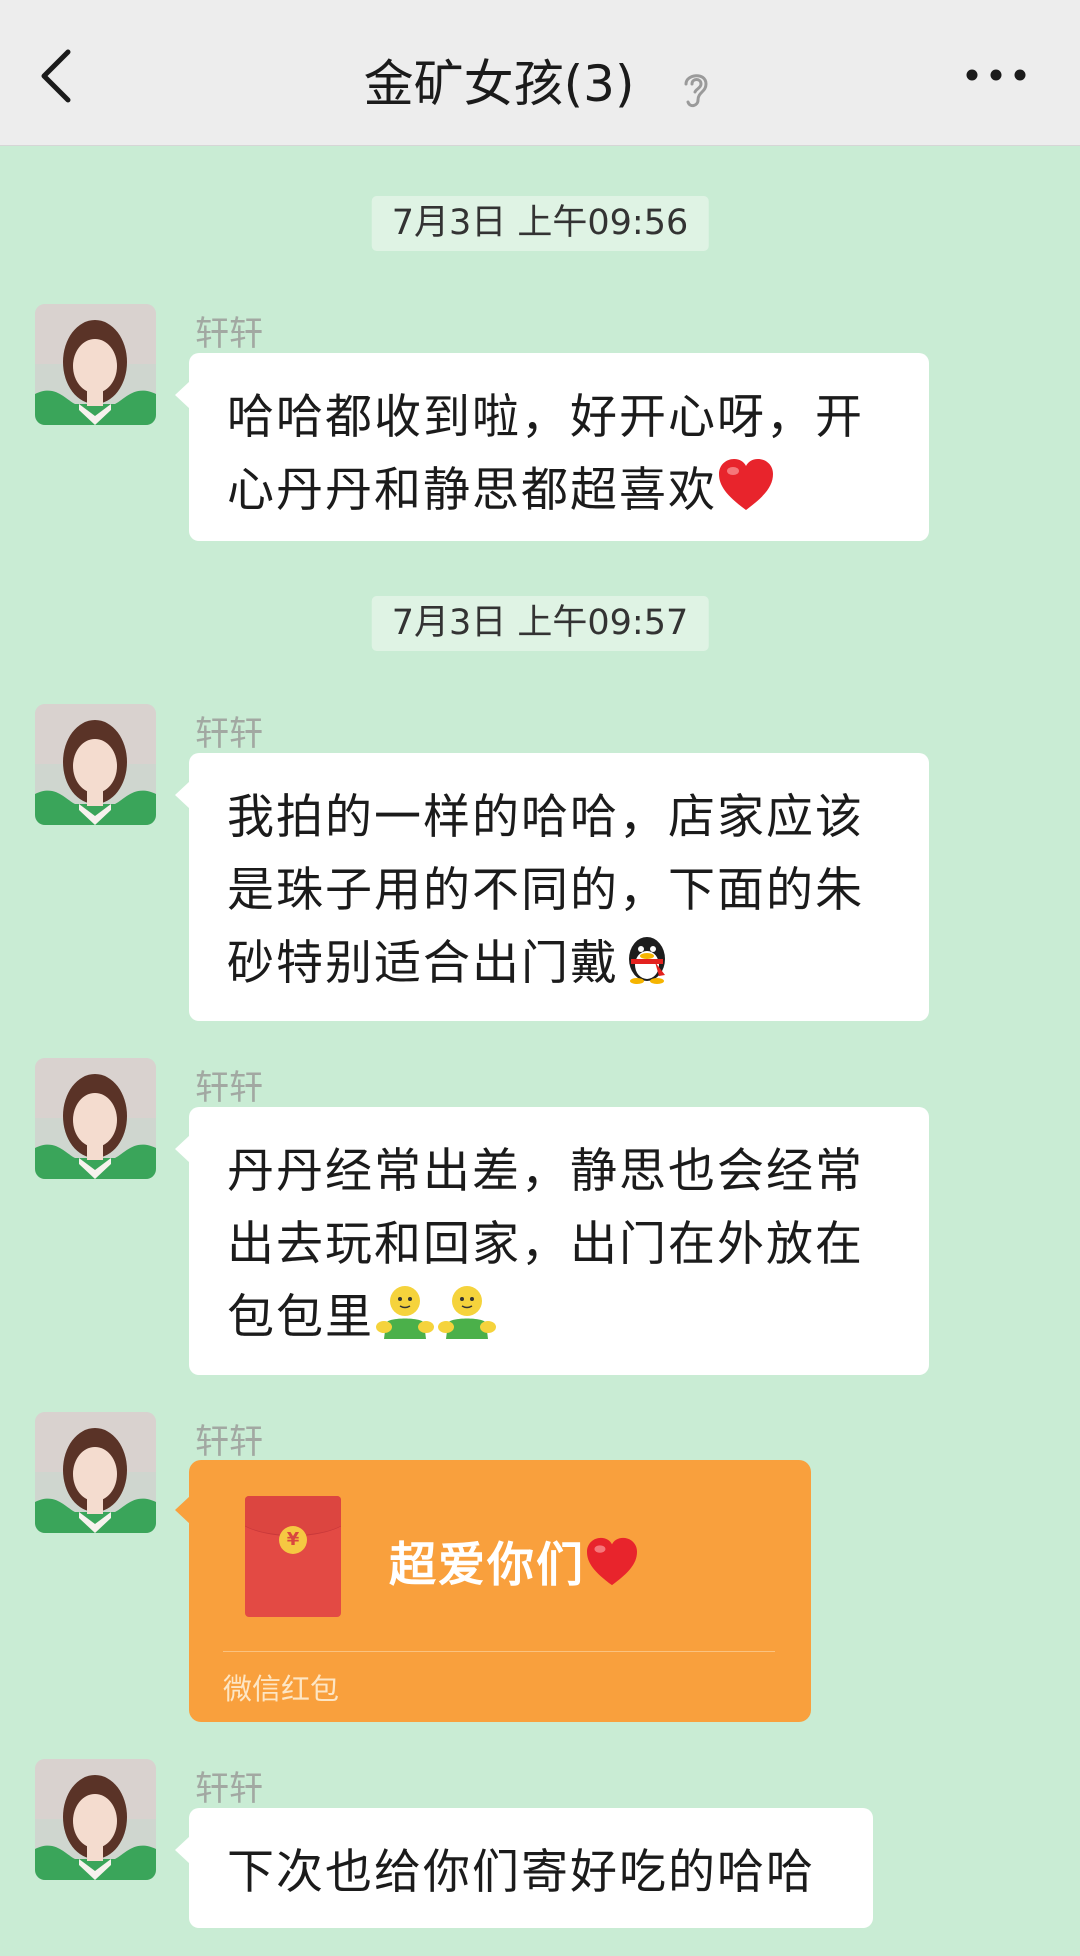  I want to click on timestamp: 7月3日 上午09:56, so click(540, 223).